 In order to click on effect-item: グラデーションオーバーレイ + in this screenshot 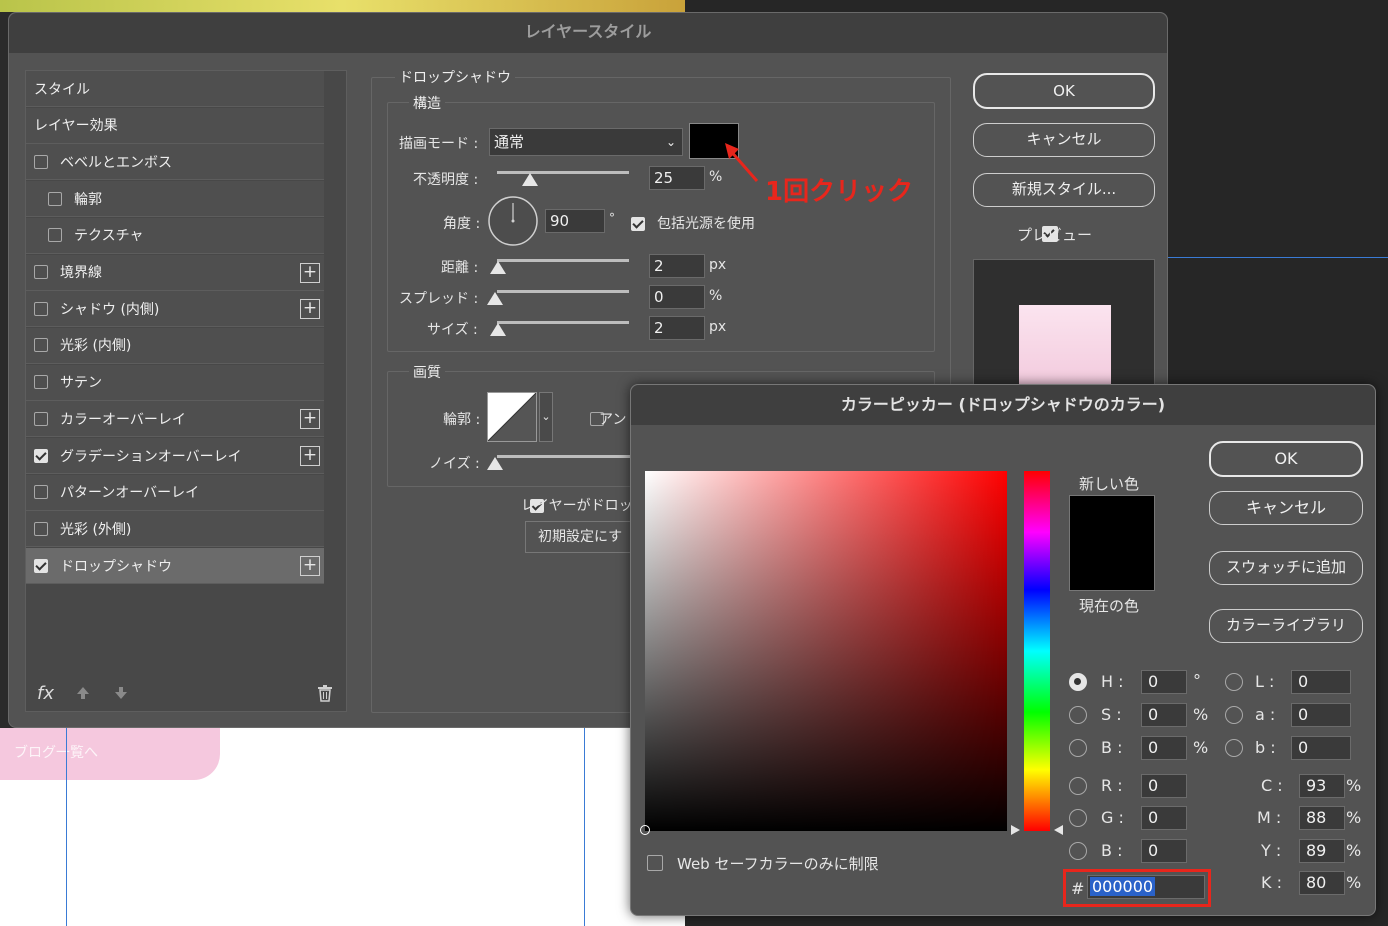, I will do `click(175, 456)`.